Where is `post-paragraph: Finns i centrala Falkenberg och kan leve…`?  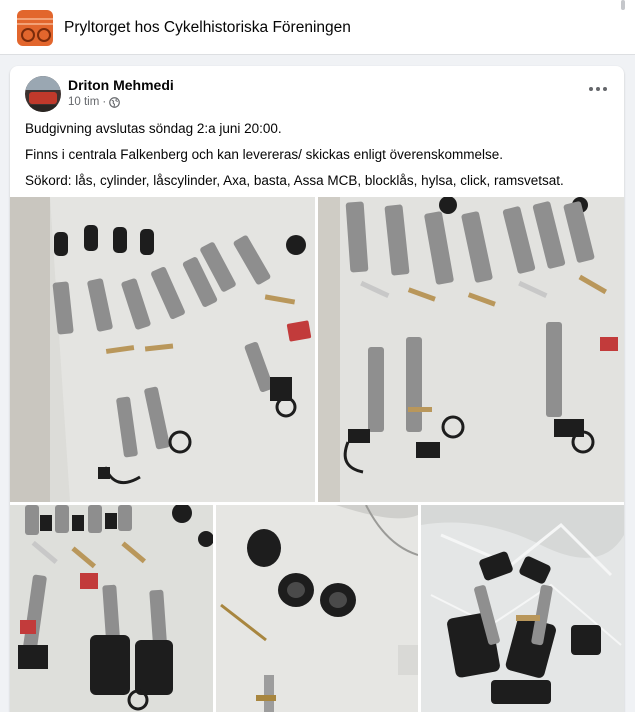 post-paragraph: Finns i centrala Falkenberg och kan leve… is located at coordinates (264, 154).